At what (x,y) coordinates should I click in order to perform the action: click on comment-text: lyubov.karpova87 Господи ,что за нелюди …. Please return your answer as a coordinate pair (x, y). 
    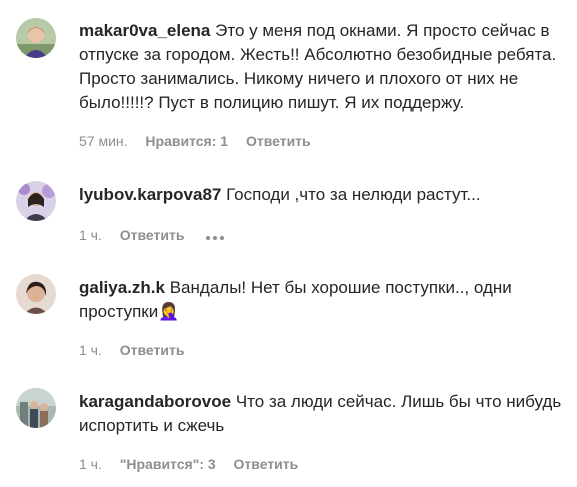
    Looking at the image, I should click on (324, 195).